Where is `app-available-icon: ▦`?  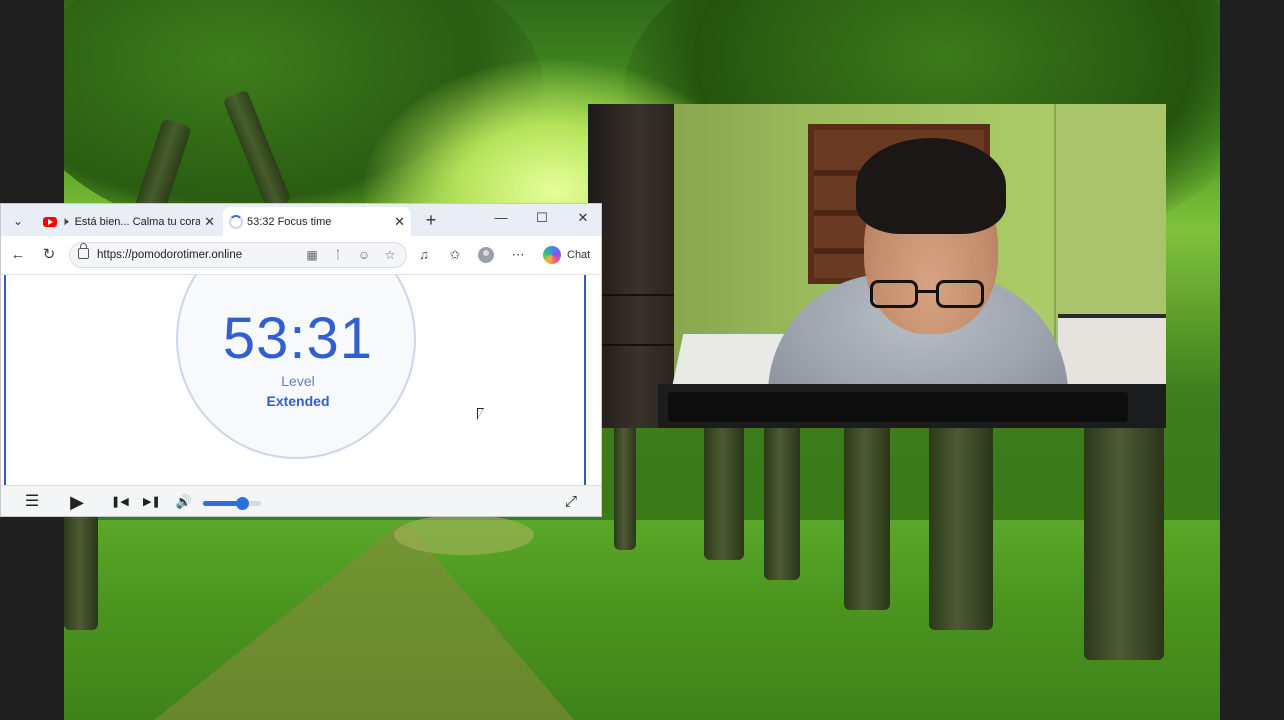 app-available-icon: ▦ is located at coordinates (312, 255).